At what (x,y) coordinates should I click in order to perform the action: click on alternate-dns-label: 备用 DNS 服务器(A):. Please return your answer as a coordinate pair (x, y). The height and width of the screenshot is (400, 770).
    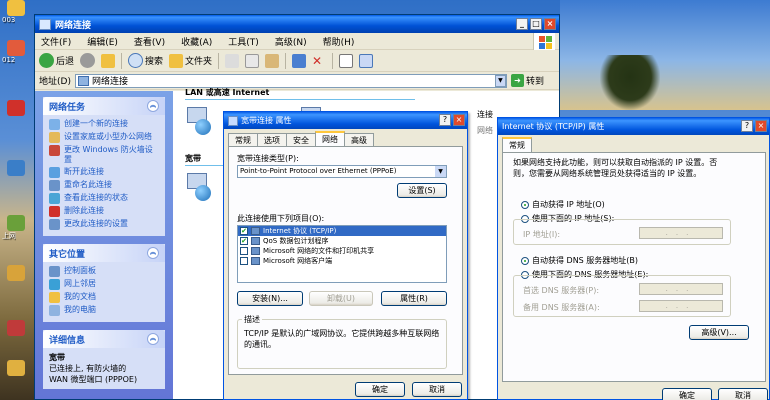
    Looking at the image, I should click on (561, 307).